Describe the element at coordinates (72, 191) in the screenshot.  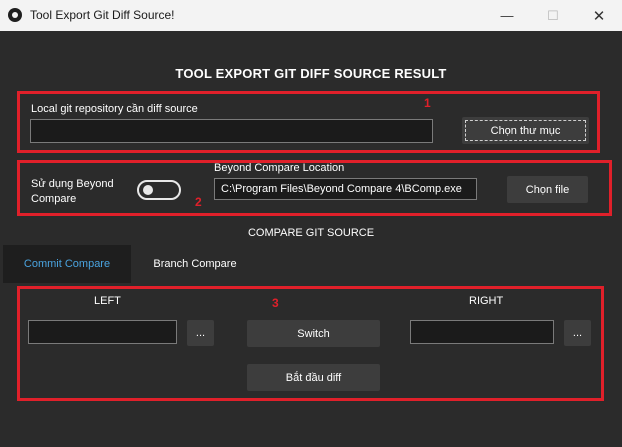
I see `beyond-toggle-label: Sử dụng Beyond Compare` at that location.